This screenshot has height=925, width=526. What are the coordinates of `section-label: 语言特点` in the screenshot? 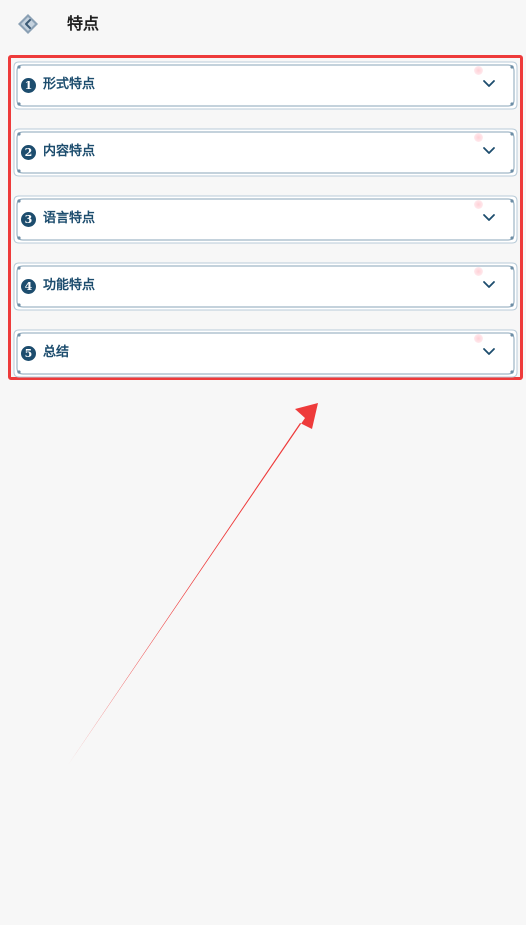 It's located at (69, 218).